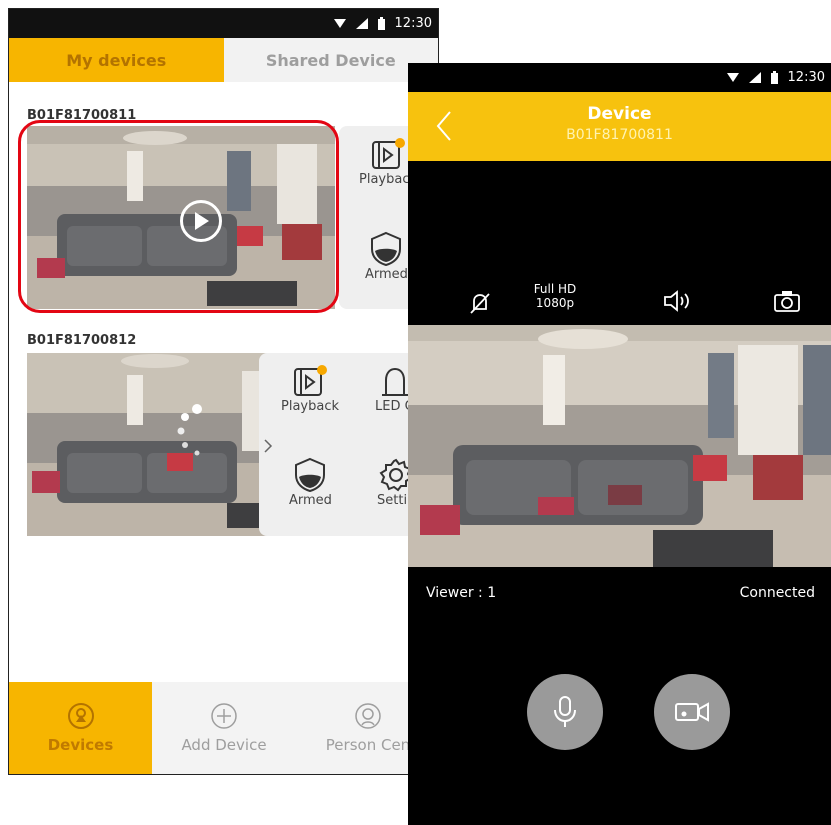 Image resolution: width=831 pixels, height=825 pixels. I want to click on loading-spinner-icon, so click(189, 430).